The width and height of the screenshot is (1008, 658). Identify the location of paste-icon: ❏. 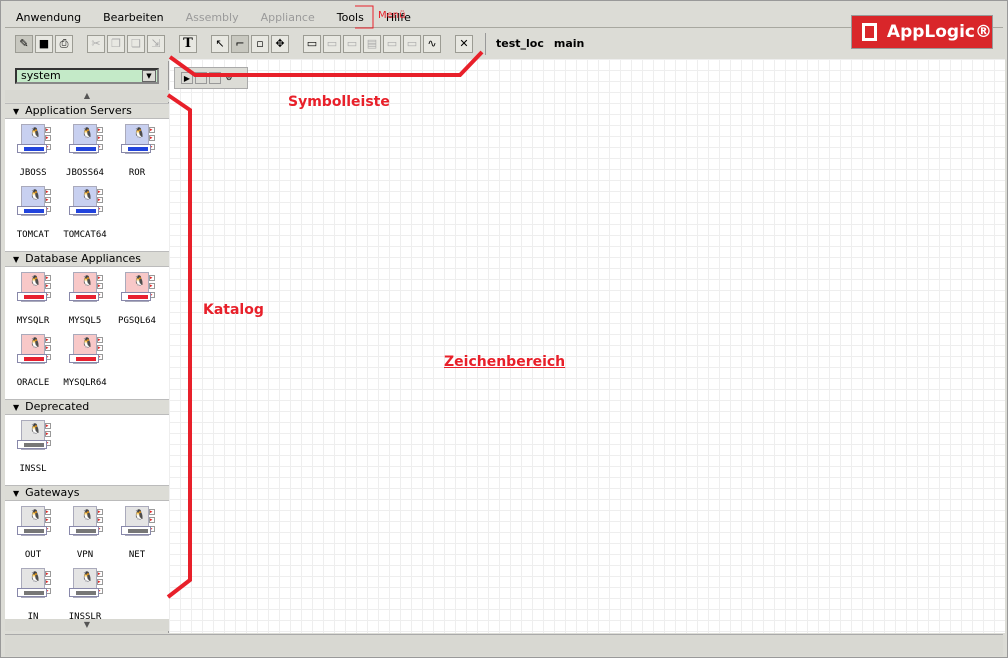
(136, 43).